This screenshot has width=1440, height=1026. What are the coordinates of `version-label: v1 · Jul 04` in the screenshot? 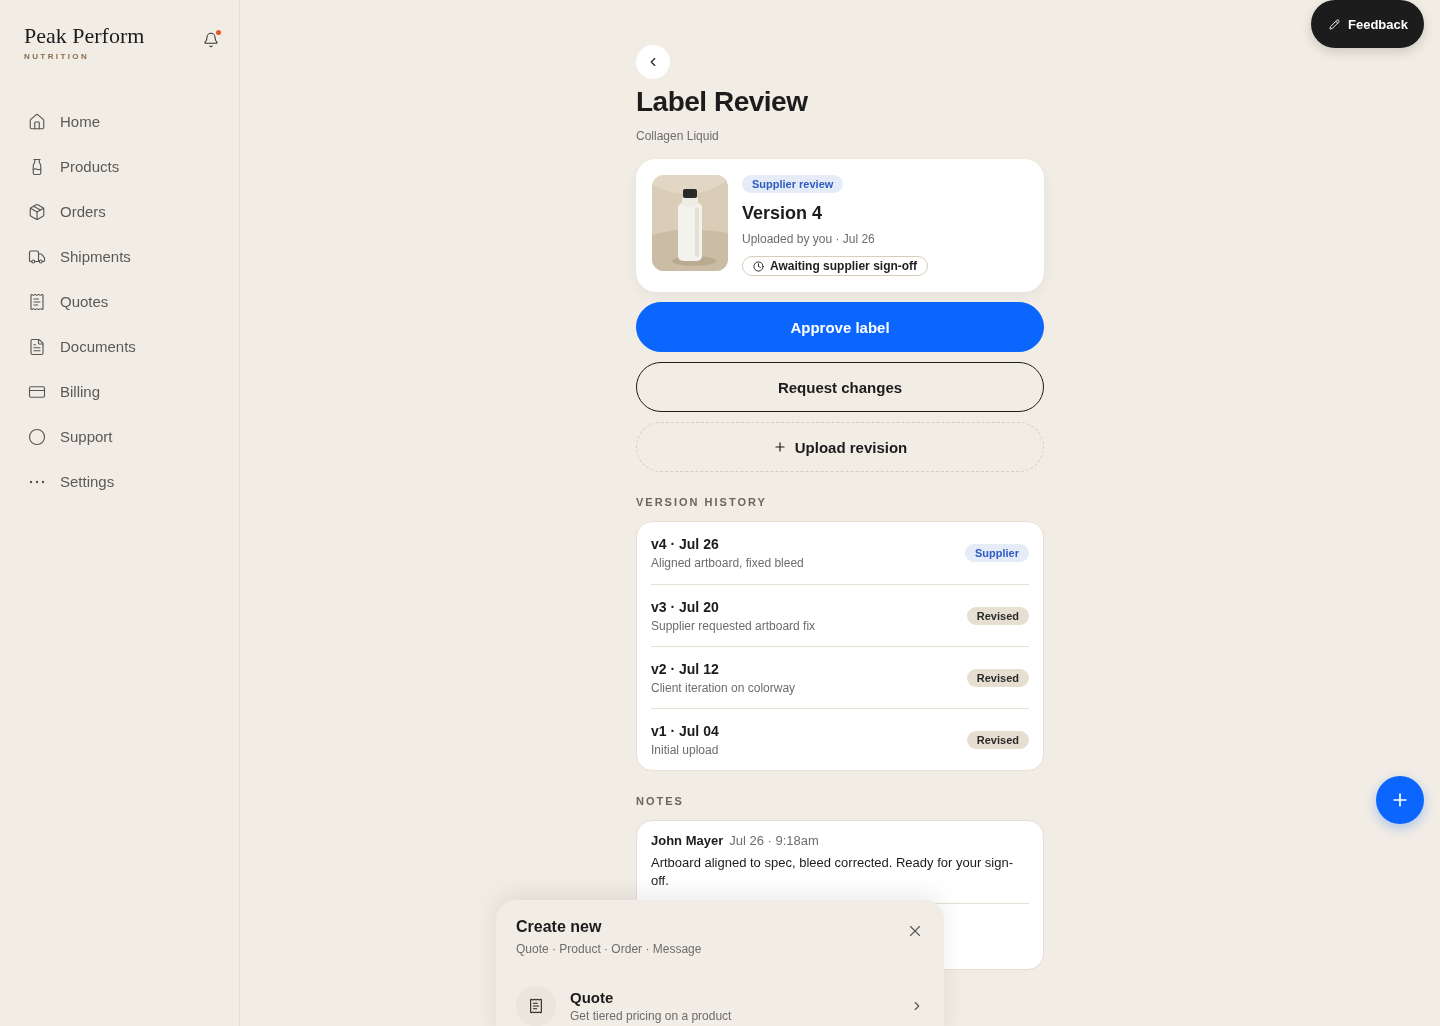 It's located at (685, 730).